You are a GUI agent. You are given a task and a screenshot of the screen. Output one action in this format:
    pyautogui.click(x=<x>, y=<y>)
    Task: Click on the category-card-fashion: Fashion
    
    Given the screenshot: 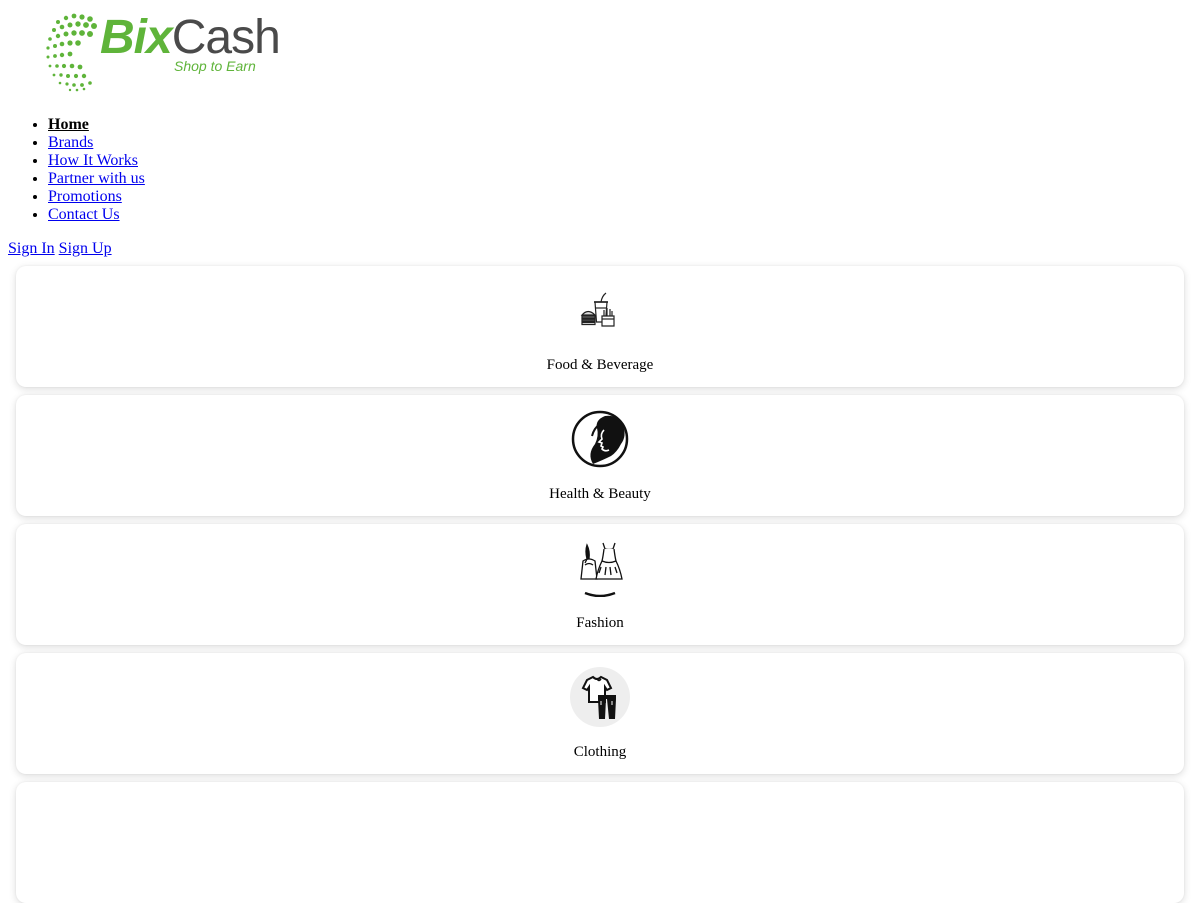 What is the action you would take?
    pyautogui.click(x=600, y=584)
    